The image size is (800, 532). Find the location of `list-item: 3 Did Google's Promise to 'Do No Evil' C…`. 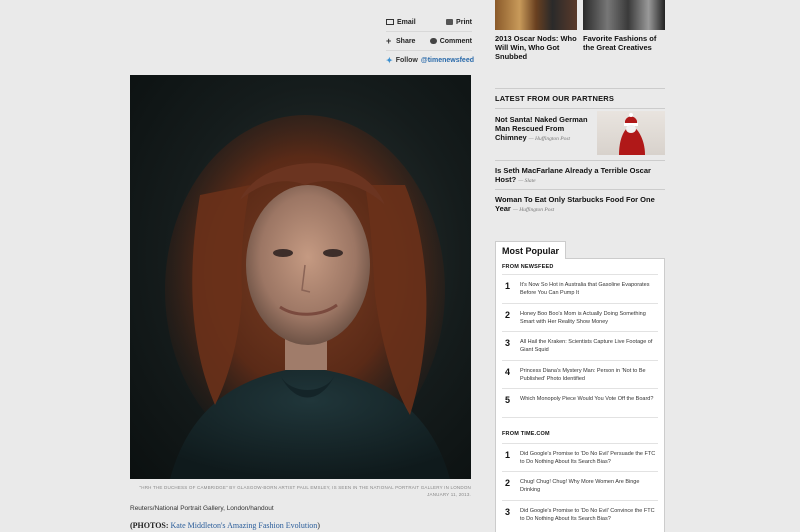

list-item: 3 Did Google's Promise to 'Do No Evil' C… is located at coordinates (580, 514).